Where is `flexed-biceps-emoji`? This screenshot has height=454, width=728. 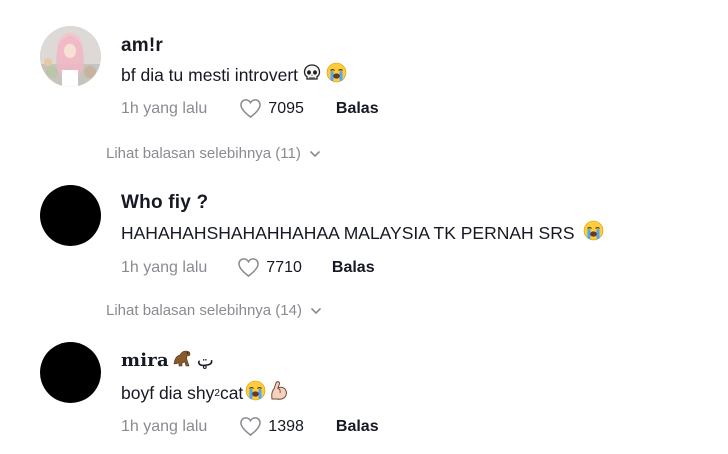
flexed-biceps-emoji is located at coordinates (279, 393).